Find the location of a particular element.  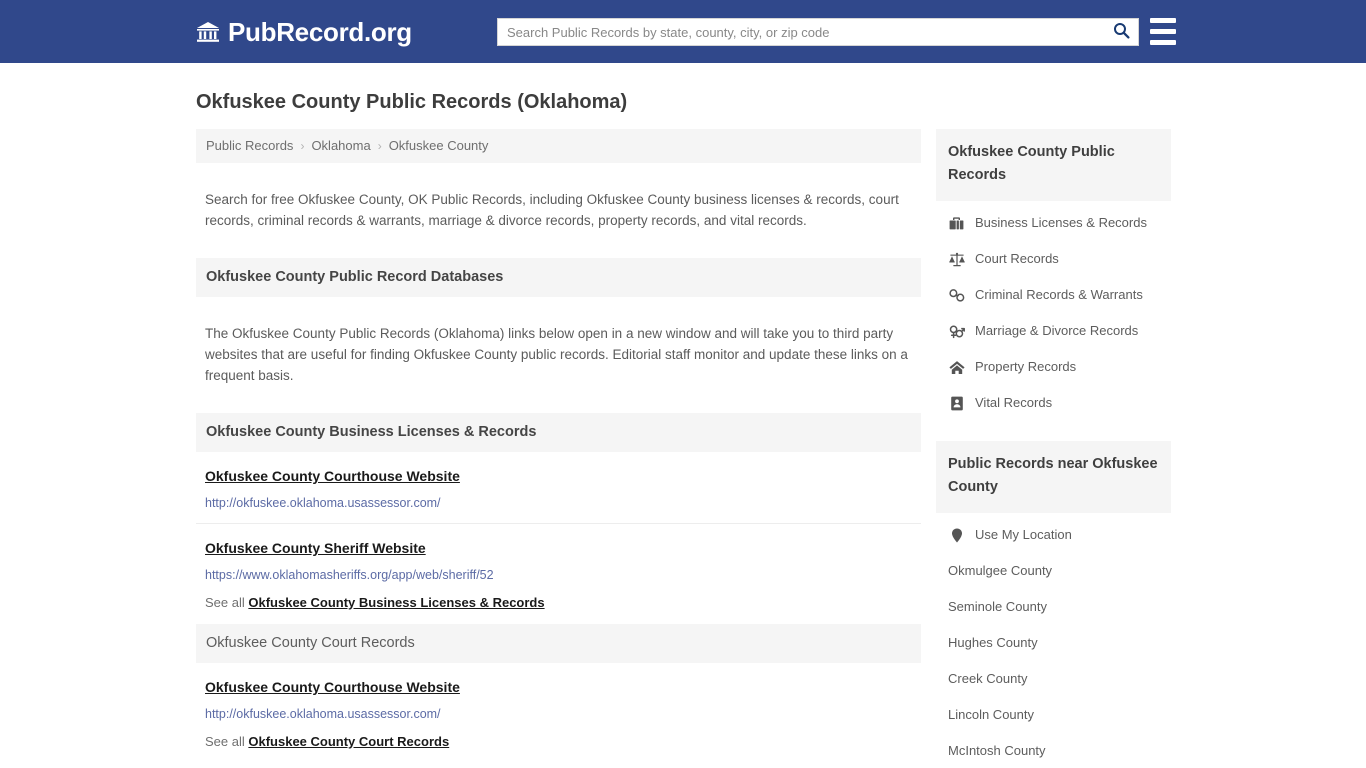

sidebar-item-seminole-county: Seminole County is located at coordinates (1053, 607).